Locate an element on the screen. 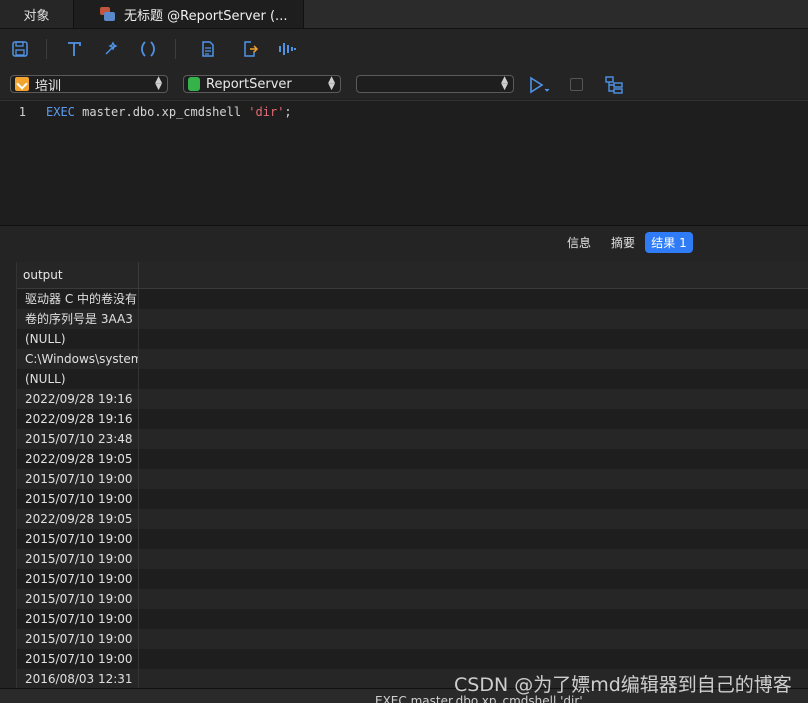  play-icon is located at coordinates (540, 85).